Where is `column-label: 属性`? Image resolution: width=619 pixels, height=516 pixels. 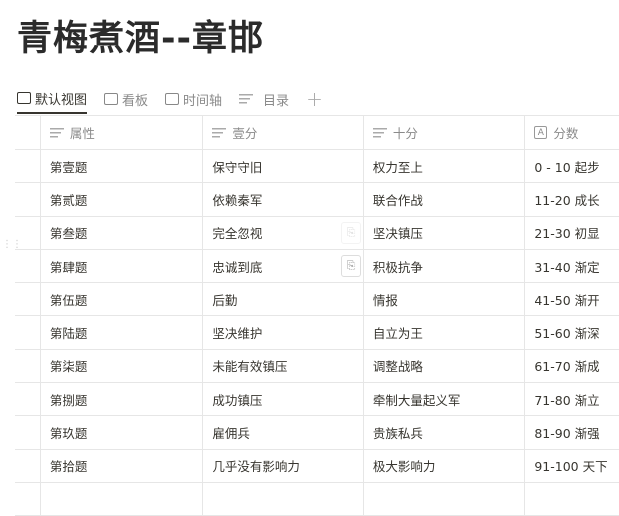
column-label: 属性 is located at coordinates (82, 133).